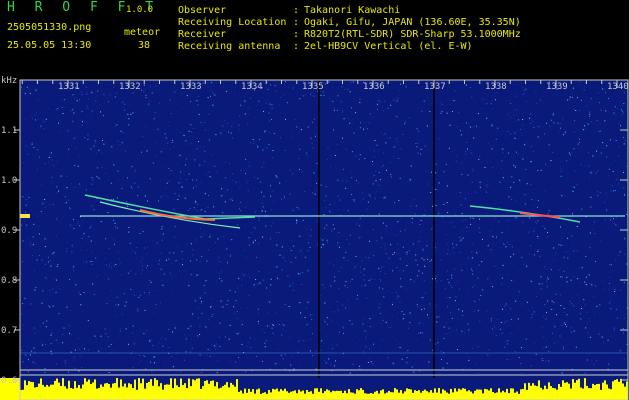 The width and height of the screenshot is (629, 400). I want to click on receiver-colon: :, so click(296, 34).